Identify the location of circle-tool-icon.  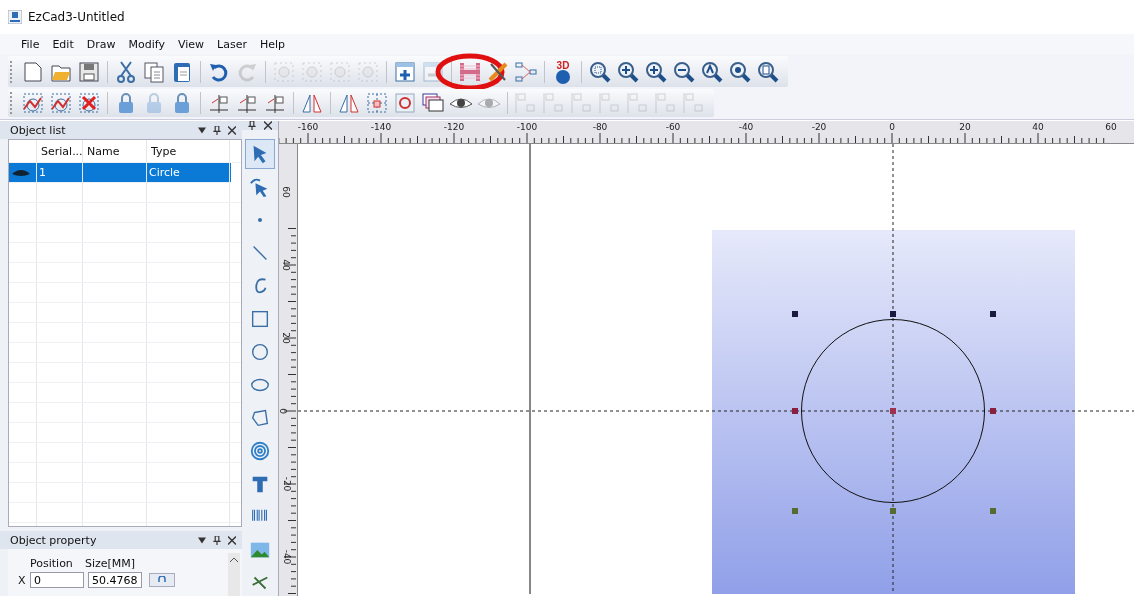
(260, 352).